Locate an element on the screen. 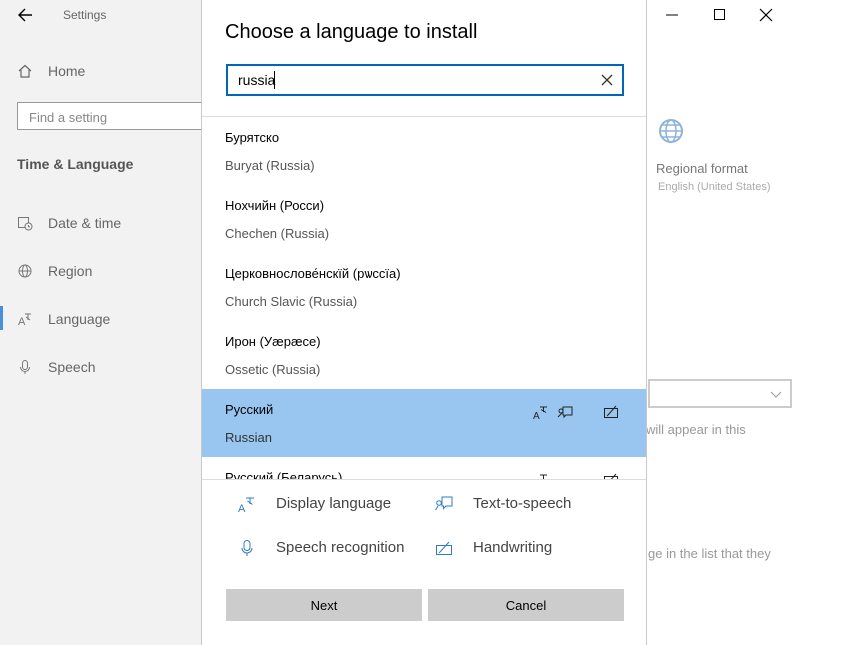  search-value: russia is located at coordinates (257, 80).